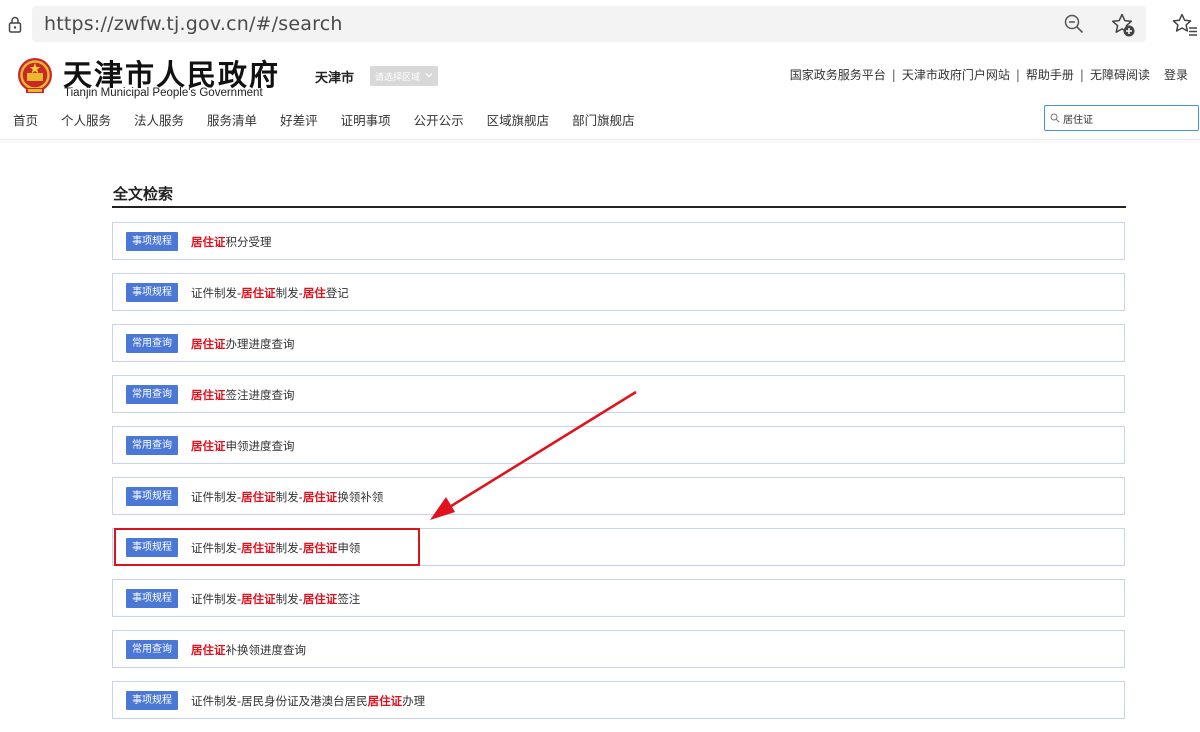  I want to click on nav-item-home: 首页, so click(25, 120).